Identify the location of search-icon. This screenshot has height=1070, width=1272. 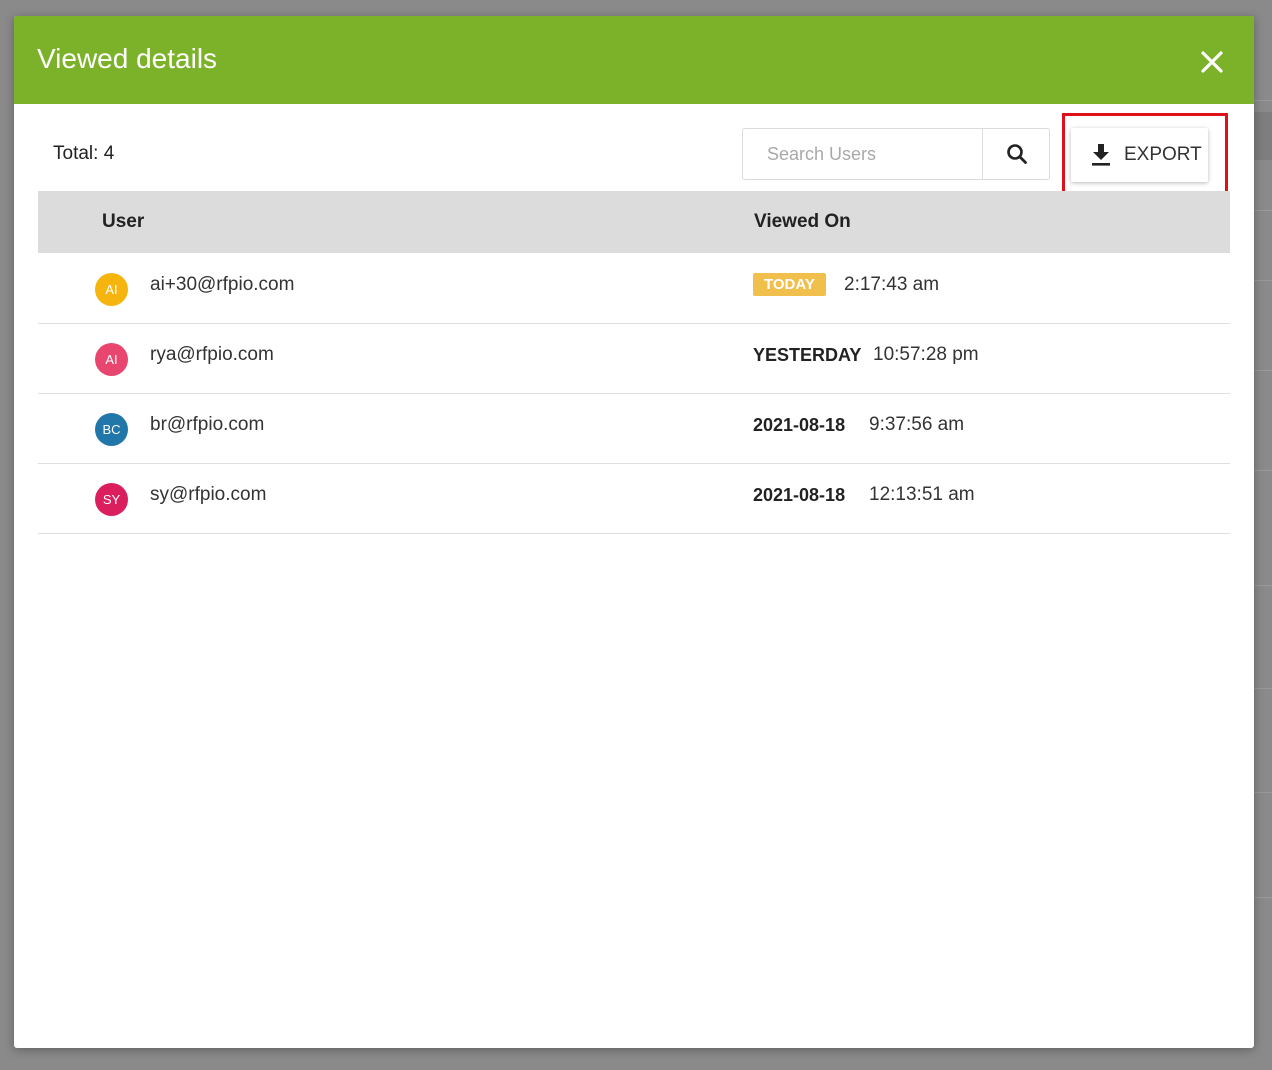
(1017, 154).